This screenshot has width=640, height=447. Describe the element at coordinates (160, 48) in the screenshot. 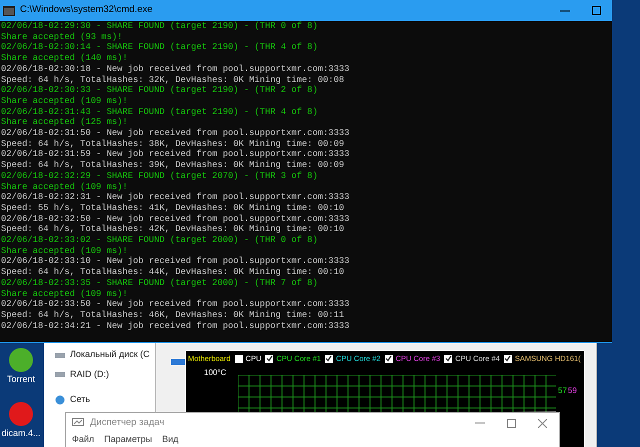

I see `console-line: 02/06/18-02:30:14 - SHARE FOUND (target 2190) - (THR 4 of 8)` at that location.